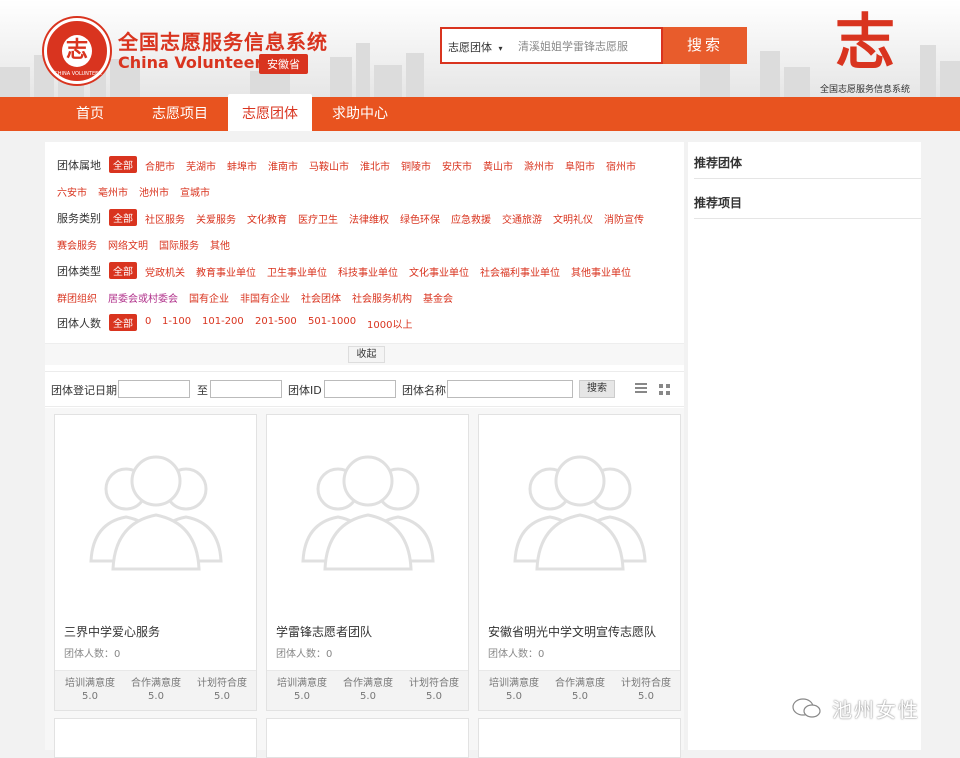 This screenshot has height=758, width=960. What do you see at coordinates (216, 218) in the screenshot?
I see `filter-option-service: 关爱服务` at bounding box center [216, 218].